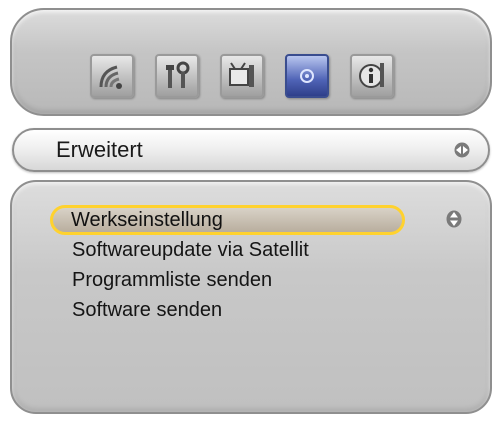 This screenshot has height=424, width=504. What do you see at coordinates (307, 76) in the screenshot?
I see `advanced-icon` at bounding box center [307, 76].